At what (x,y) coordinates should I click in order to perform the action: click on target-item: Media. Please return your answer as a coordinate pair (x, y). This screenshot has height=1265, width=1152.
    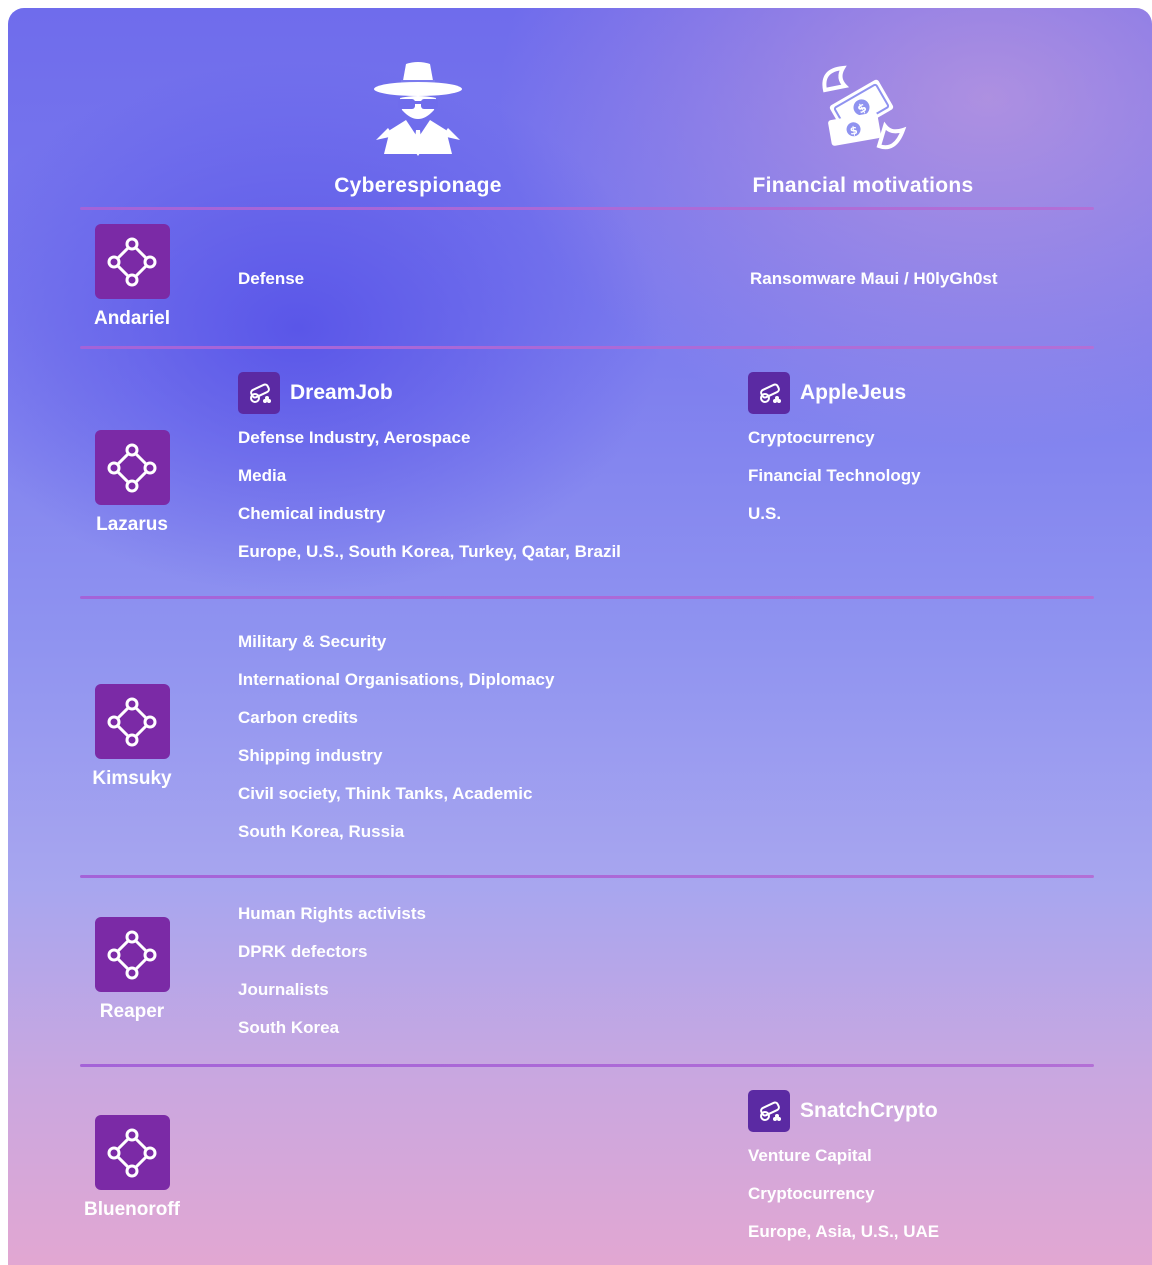
    Looking at the image, I should click on (262, 475).